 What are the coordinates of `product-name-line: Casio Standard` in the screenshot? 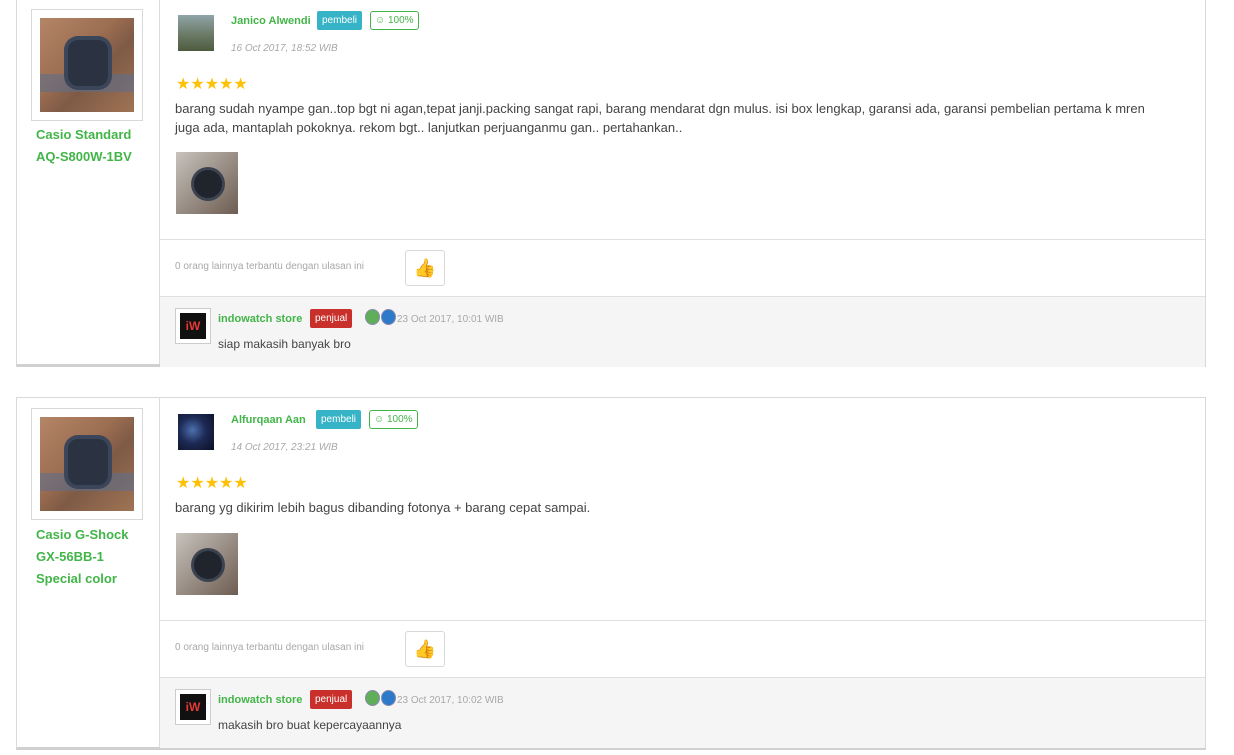 It's located at (83, 135).